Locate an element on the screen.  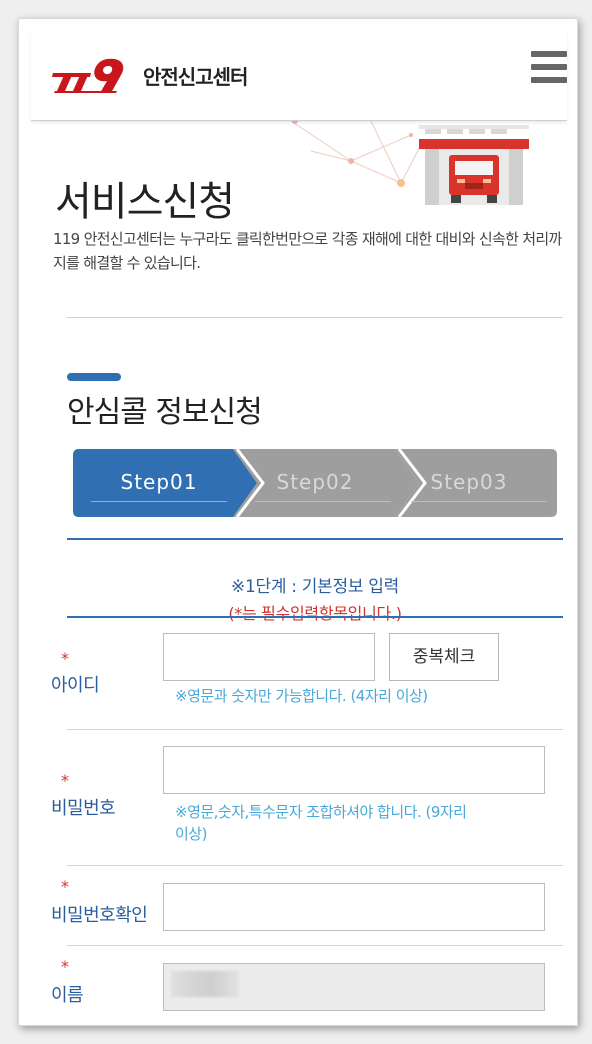
hamburger-menu-icon is located at coordinates (549, 67).